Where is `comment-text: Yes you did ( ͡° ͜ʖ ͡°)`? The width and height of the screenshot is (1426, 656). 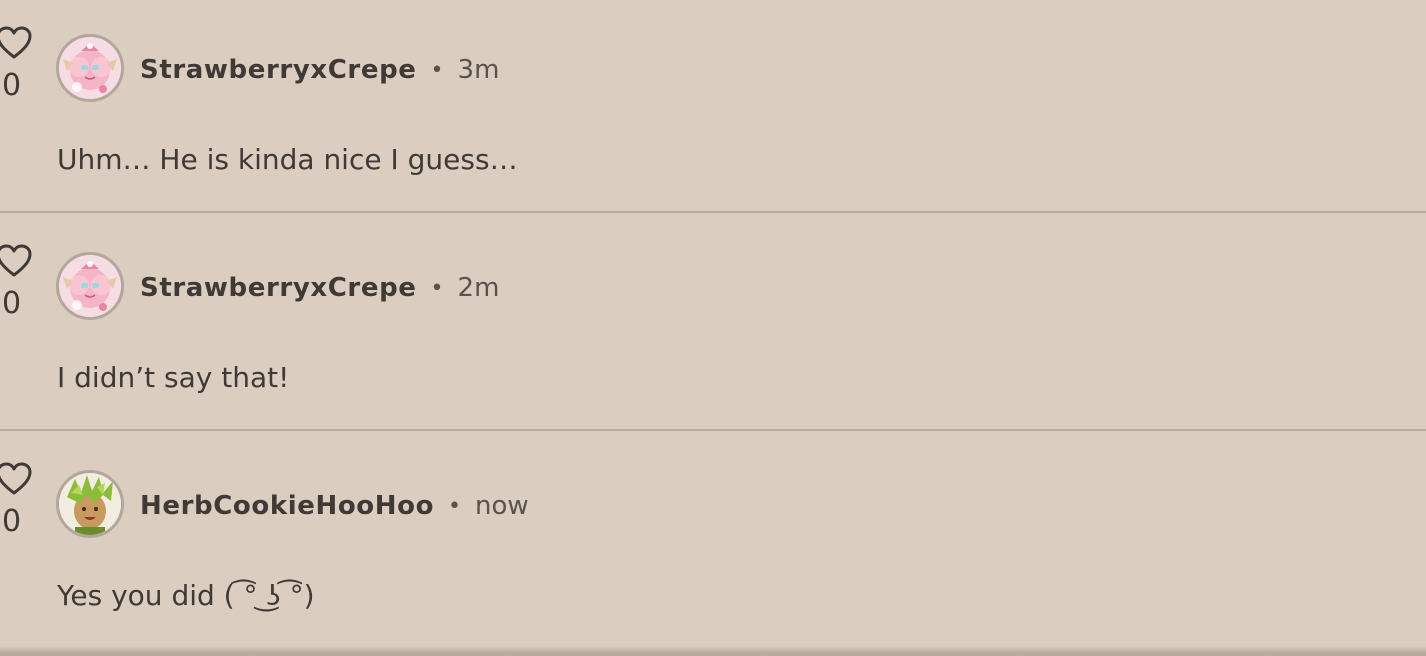 comment-text: Yes you did ( ͡° ͜ʖ ͡°) is located at coordinates (186, 595).